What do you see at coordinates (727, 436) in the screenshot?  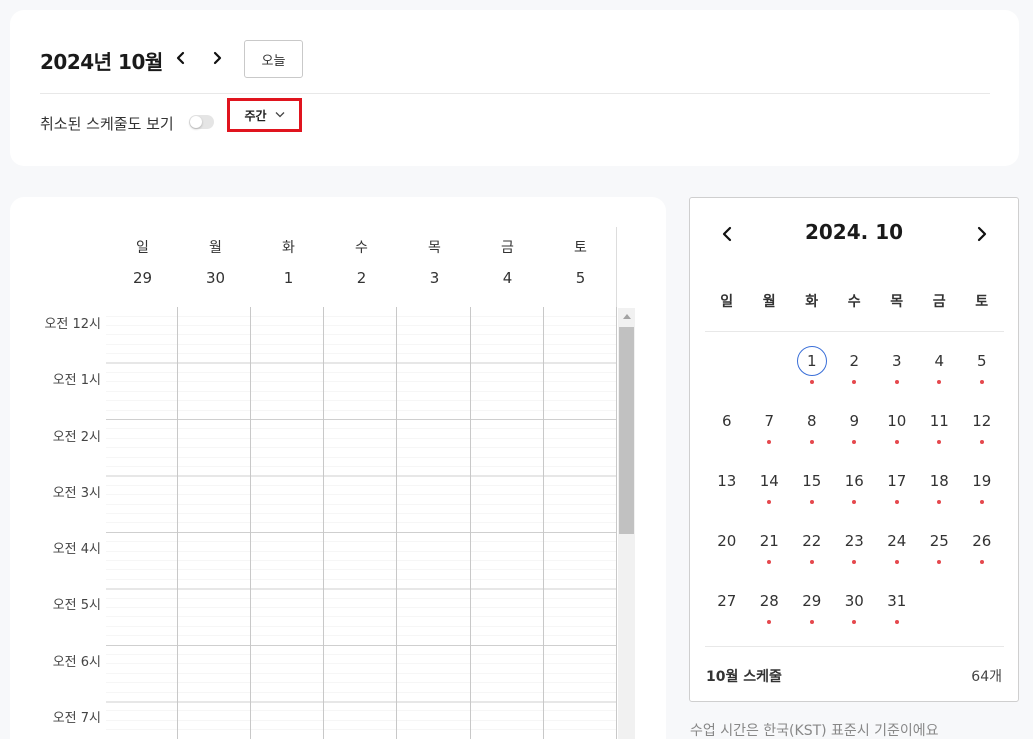 I see `mini-calendar-day: 6` at bounding box center [727, 436].